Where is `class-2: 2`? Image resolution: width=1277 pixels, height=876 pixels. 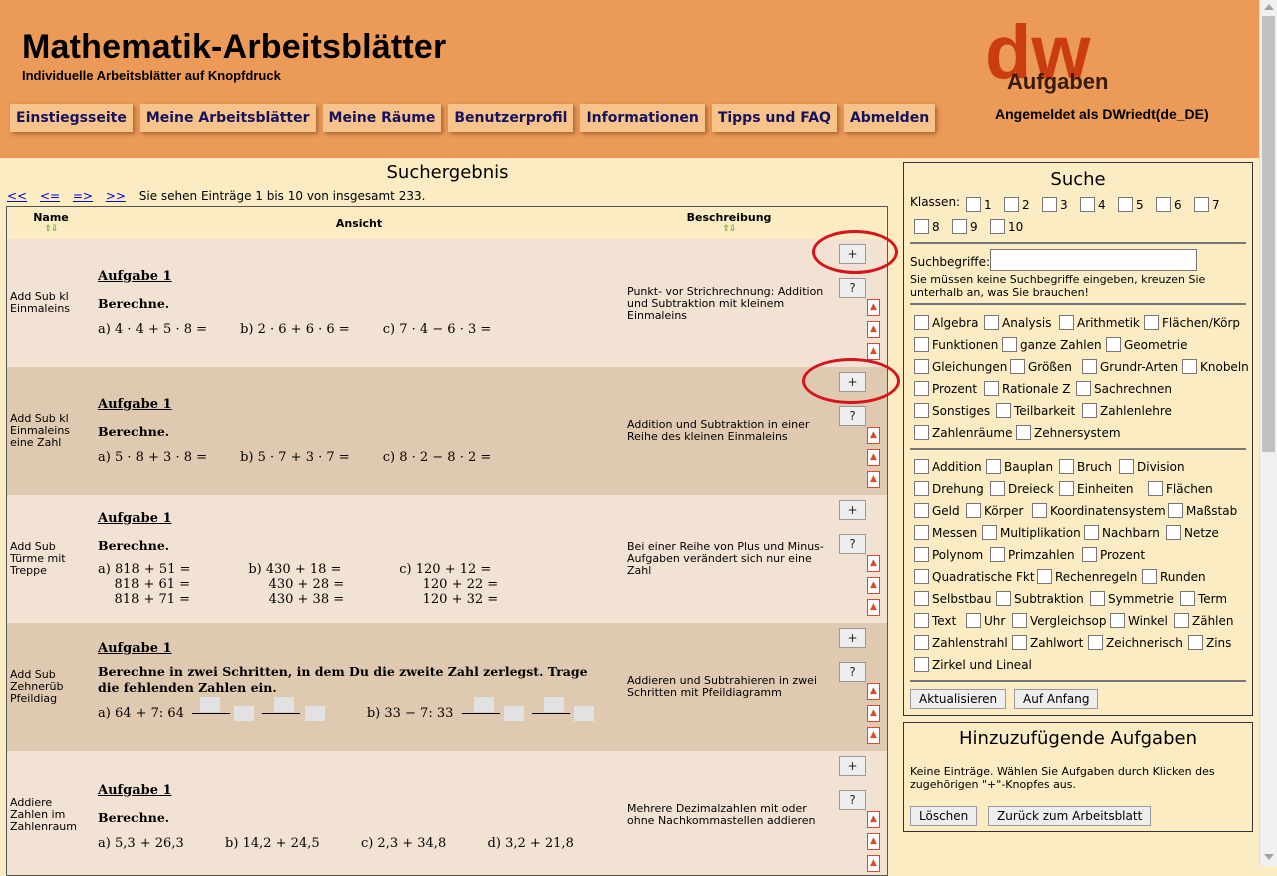
class-2: 2 is located at coordinates (1017, 204).